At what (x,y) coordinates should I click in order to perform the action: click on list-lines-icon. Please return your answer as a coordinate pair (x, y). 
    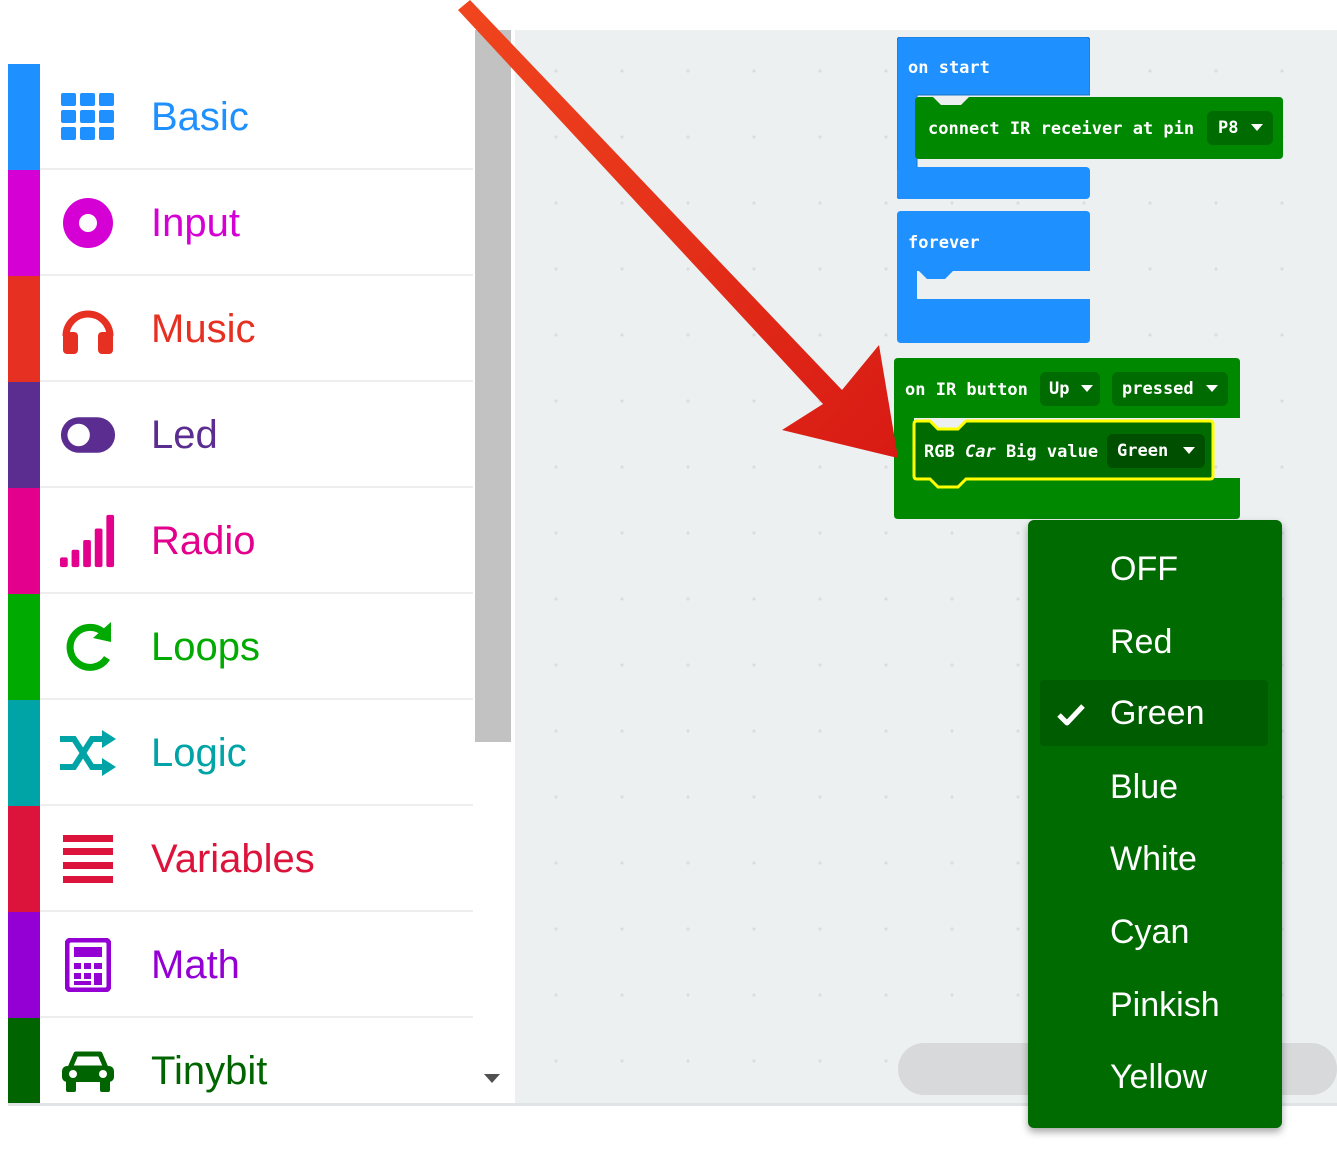
    Looking at the image, I should click on (88, 859).